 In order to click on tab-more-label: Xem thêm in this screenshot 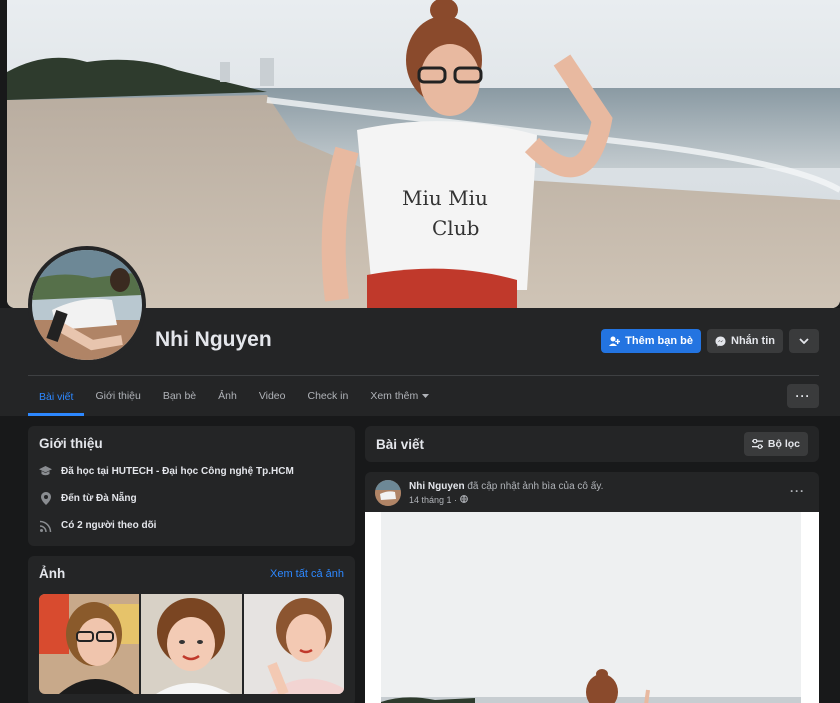, I will do `click(394, 396)`.